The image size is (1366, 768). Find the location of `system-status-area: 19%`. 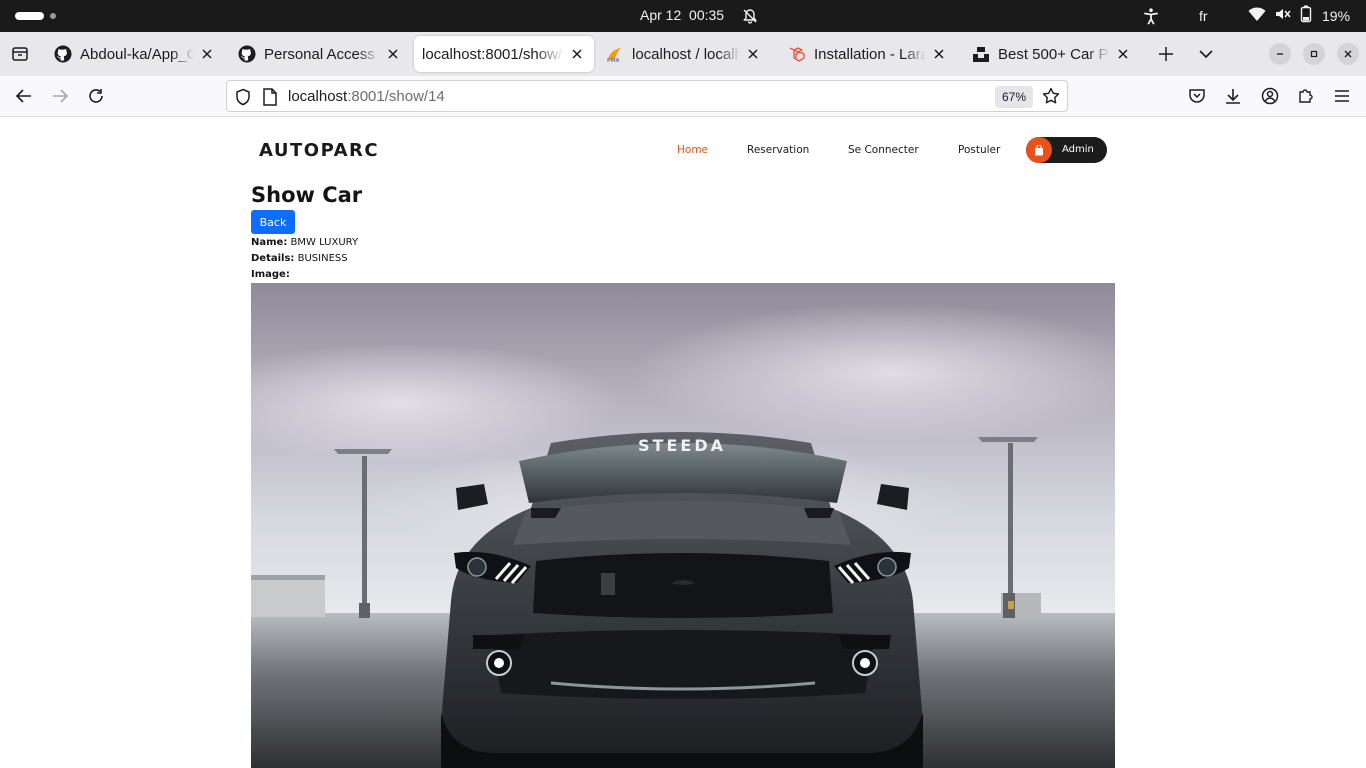

system-status-area: 19% is located at coordinates (1299, 16).